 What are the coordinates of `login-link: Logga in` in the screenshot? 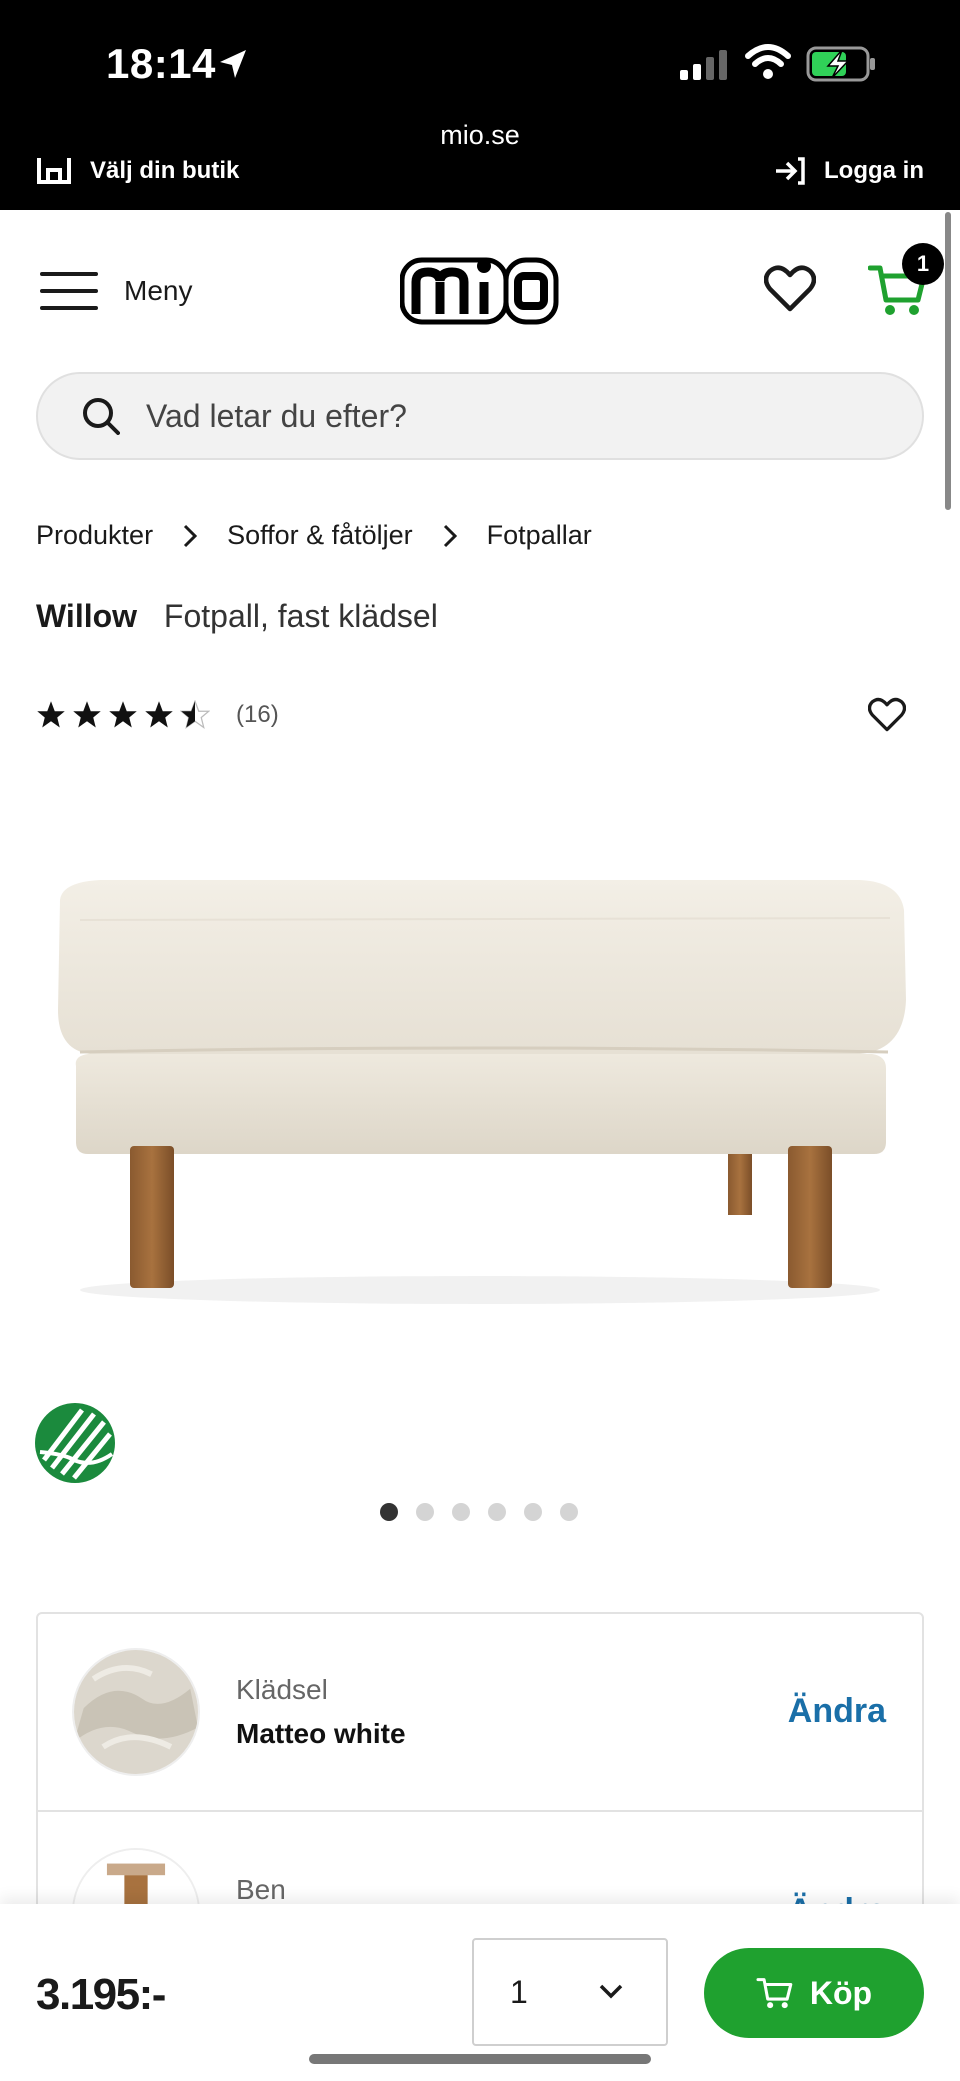 It's located at (848, 171).